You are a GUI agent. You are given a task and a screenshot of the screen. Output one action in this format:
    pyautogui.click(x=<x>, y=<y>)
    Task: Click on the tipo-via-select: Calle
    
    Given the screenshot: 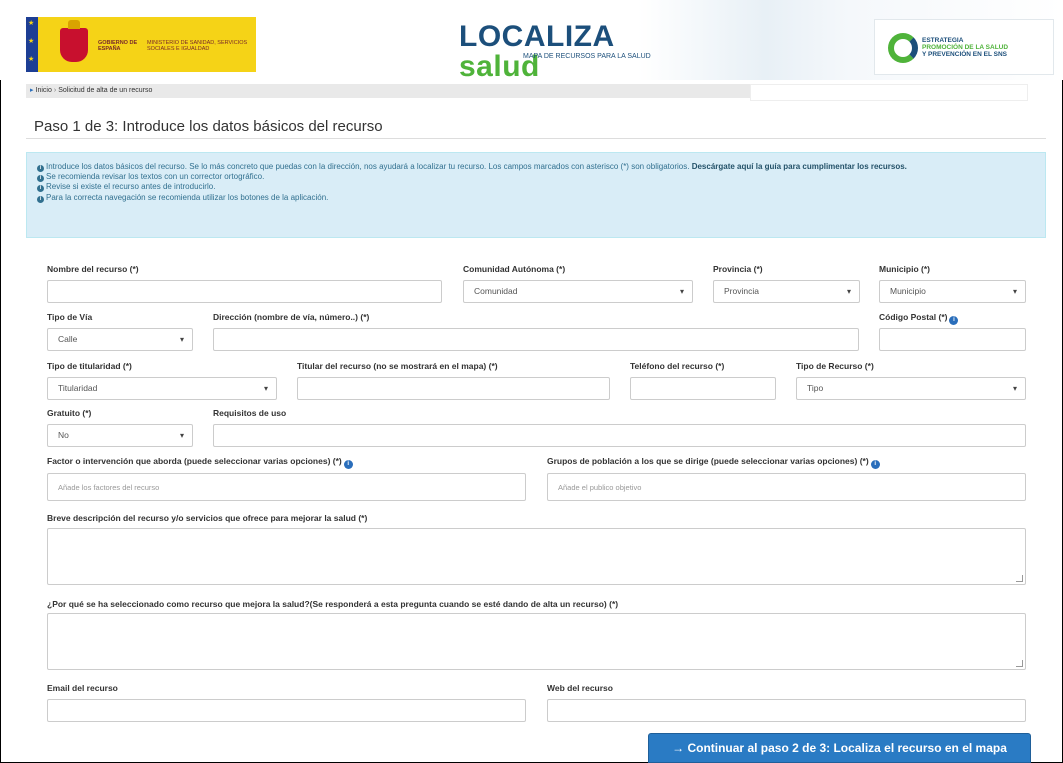 What is the action you would take?
    pyautogui.click(x=120, y=339)
    